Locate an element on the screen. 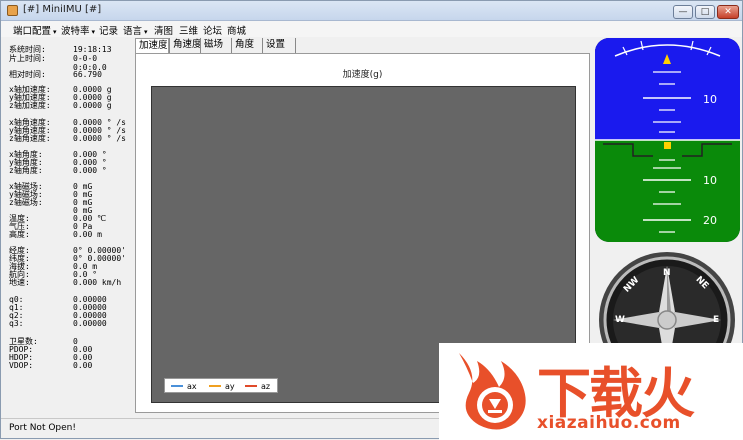 The height and width of the screenshot is (440, 743). reading-row: z轴角速度: 0.0000 ° /s is located at coordinates (72, 139).